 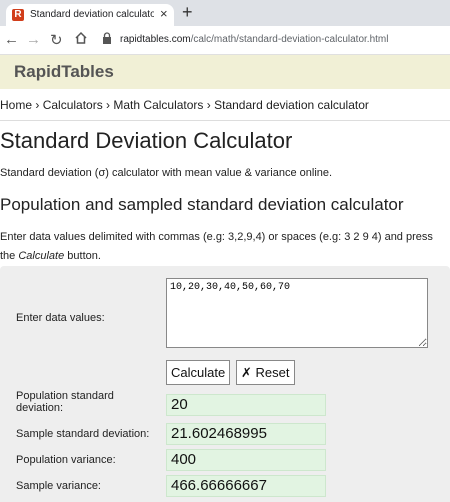 I want to click on site-logo: RapidTables, so click(x=64, y=72).